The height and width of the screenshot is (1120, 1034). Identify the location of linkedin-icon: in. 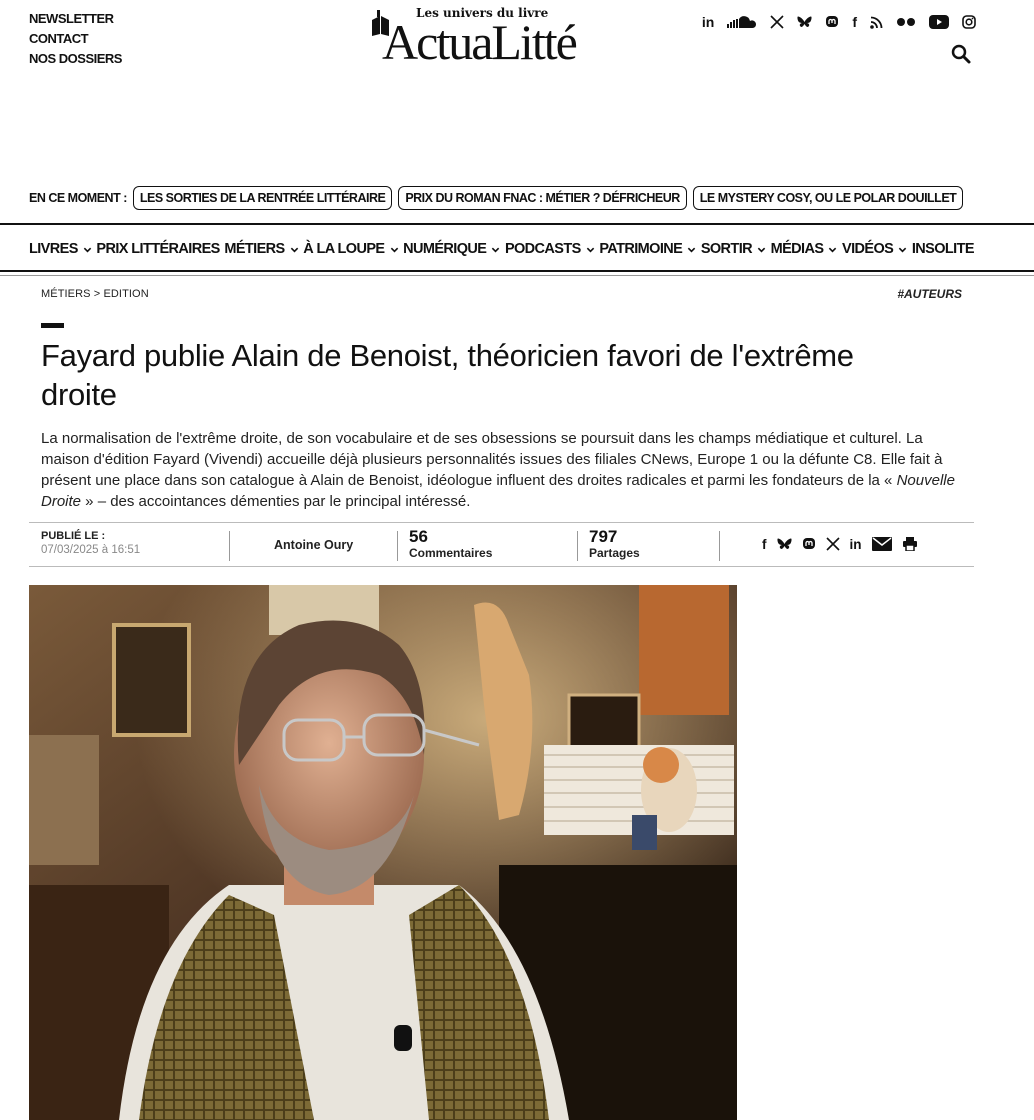
(708, 22).